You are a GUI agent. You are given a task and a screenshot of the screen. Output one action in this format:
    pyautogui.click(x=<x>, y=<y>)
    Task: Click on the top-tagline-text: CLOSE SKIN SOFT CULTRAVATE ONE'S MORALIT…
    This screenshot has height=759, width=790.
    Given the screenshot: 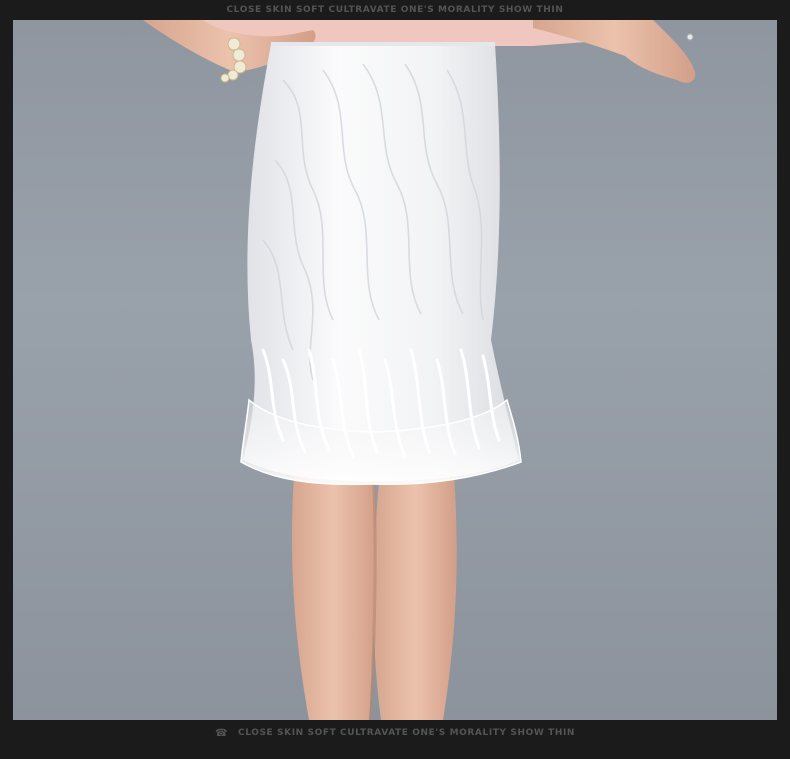 What is the action you would take?
    pyautogui.click(x=395, y=10)
    